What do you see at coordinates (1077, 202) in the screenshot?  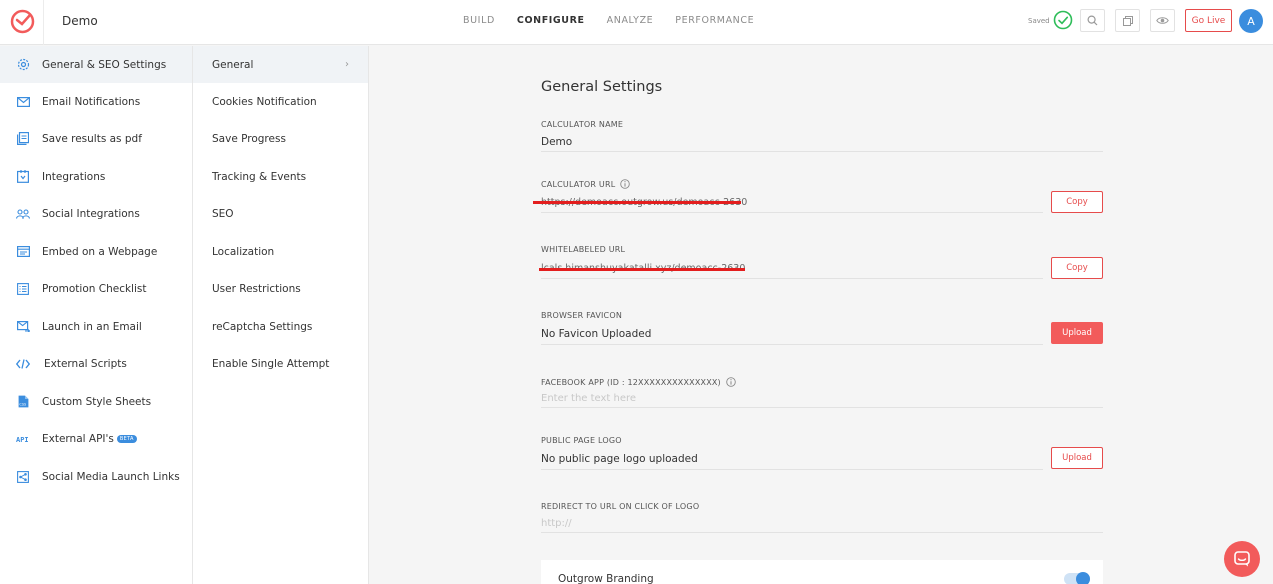 I see `copy-calculator-url-button: Copy` at bounding box center [1077, 202].